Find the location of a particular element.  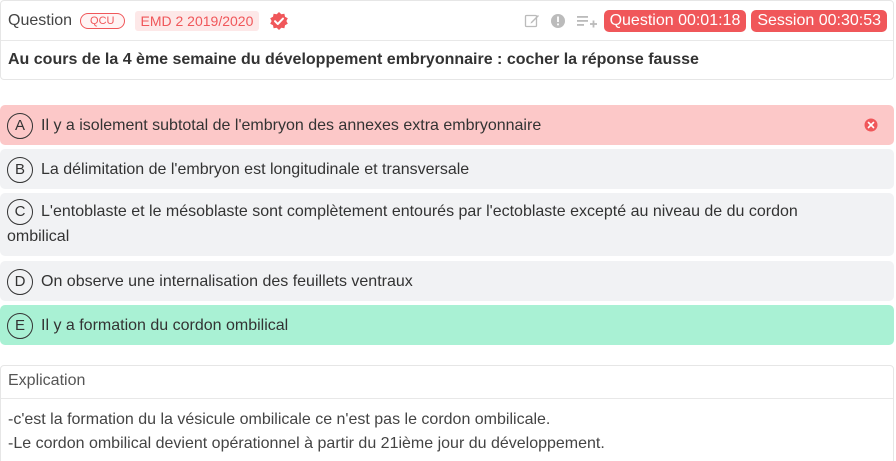

option-e: E Il y a formation du cordon ombilical is located at coordinates (447, 325).